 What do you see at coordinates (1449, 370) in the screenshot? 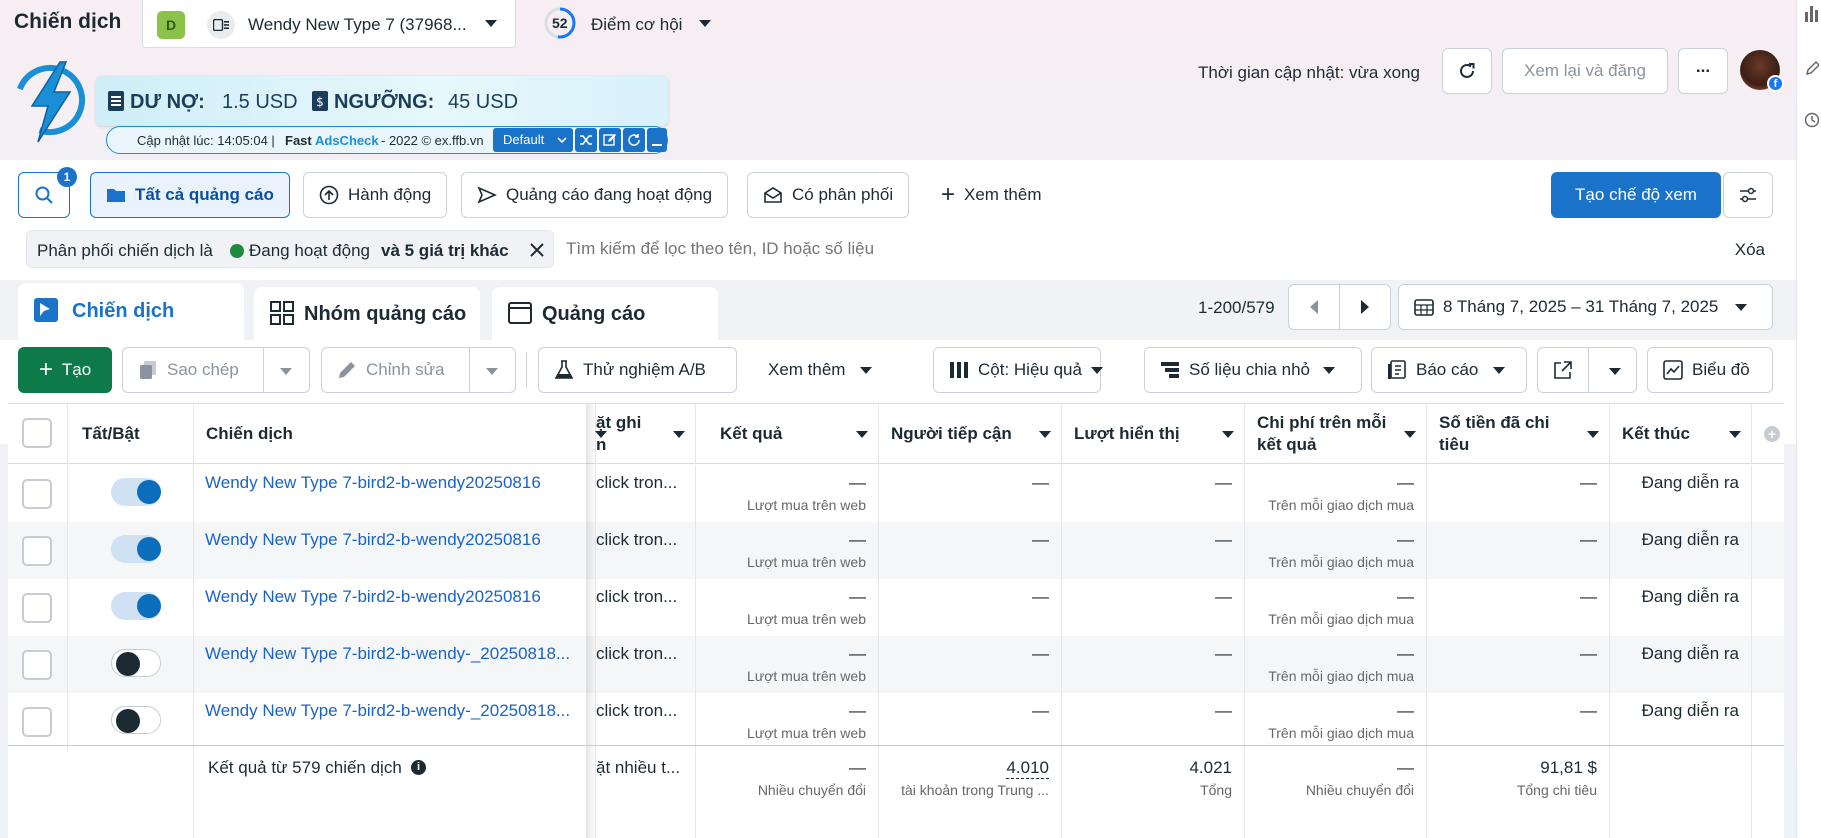
I see `reports-button: Báo cáo` at bounding box center [1449, 370].